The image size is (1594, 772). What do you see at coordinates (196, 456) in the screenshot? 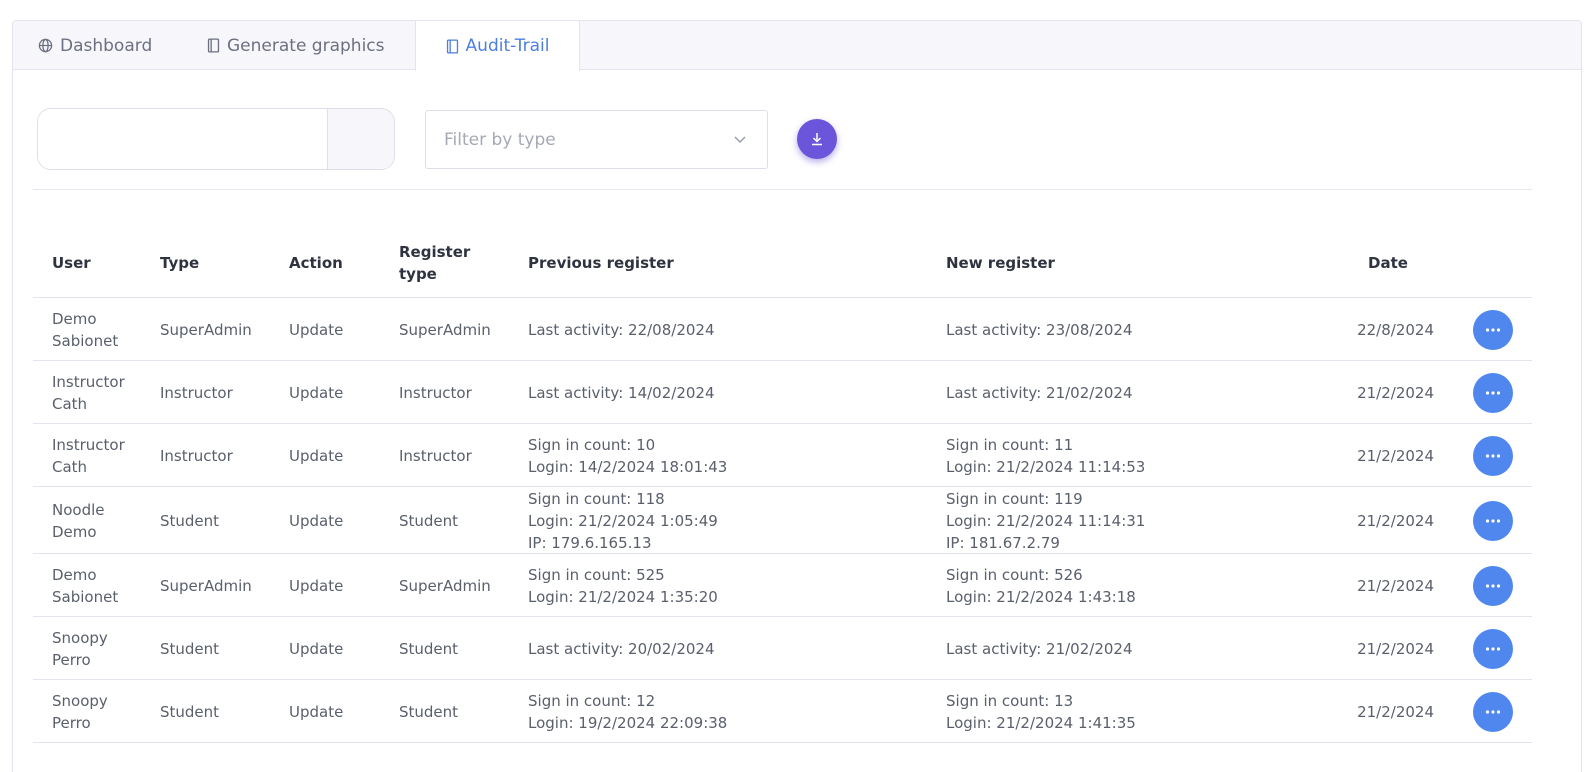
I see `type-cell: Instructor` at bounding box center [196, 456].